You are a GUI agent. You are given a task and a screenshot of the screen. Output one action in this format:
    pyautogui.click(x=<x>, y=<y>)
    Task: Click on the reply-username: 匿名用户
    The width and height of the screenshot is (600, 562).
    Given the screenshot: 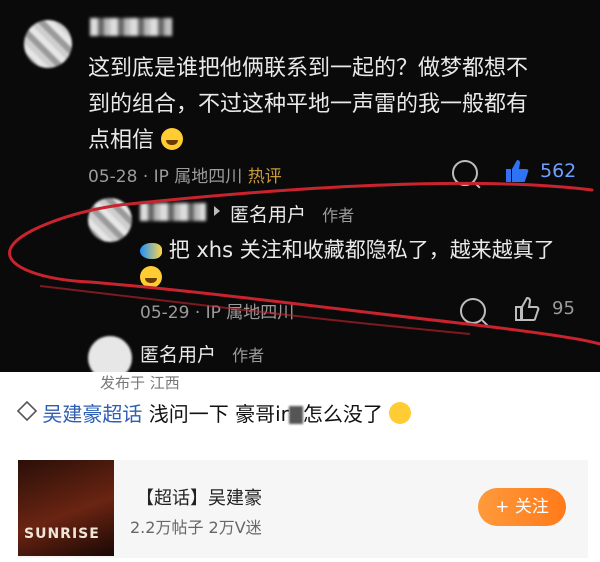 What is the action you would take?
    pyautogui.click(x=268, y=215)
    